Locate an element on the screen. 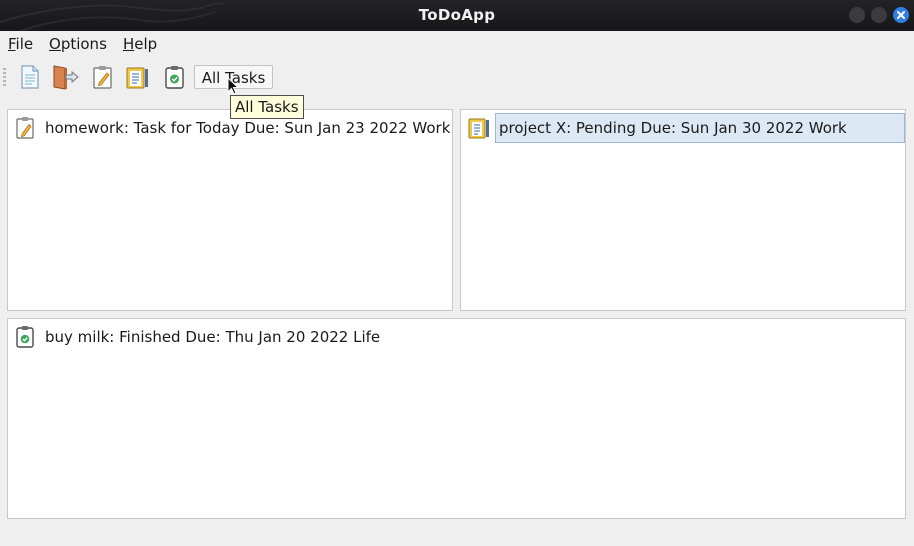 This screenshot has height=546, width=914. close-button is located at coordinates (901, 15).